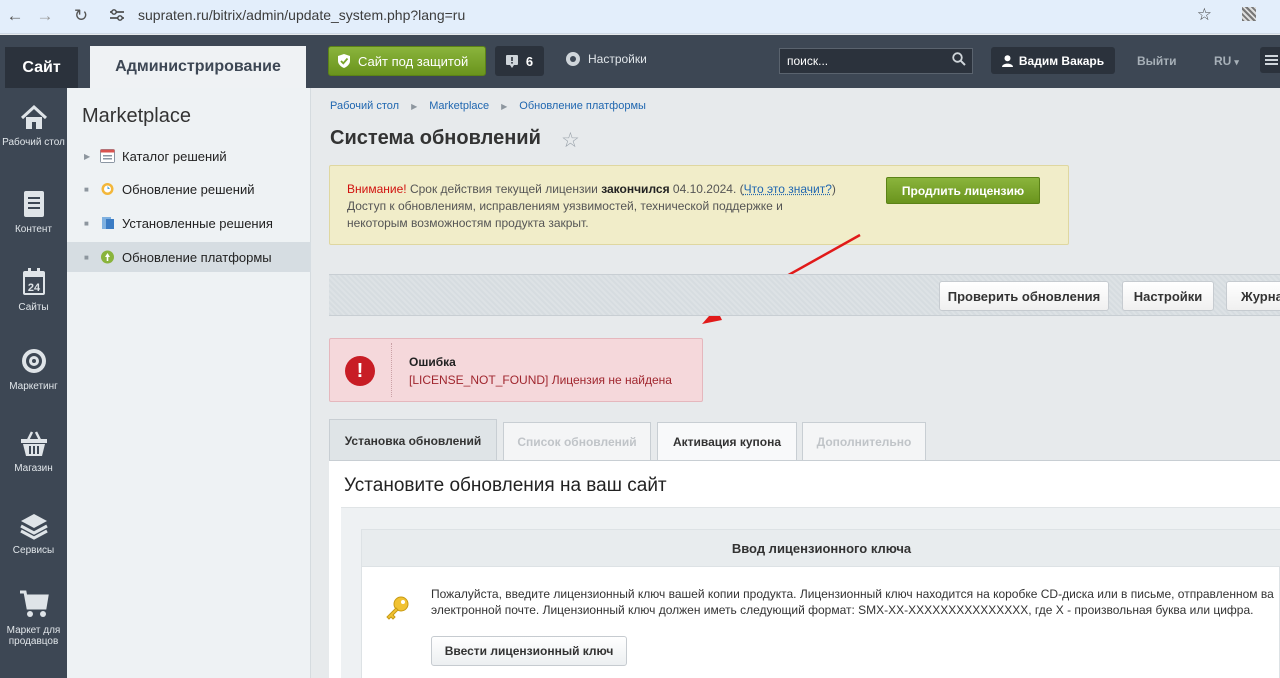 This screenshot has height=678, width=1280. What do you see at coordinates (15, 16) in the screenshot?
I see `back-icon: ←` at bounding box center [15, 16].